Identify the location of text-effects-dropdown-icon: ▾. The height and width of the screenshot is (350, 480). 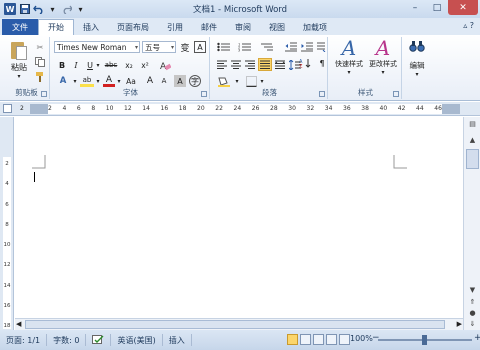
(75, 81).